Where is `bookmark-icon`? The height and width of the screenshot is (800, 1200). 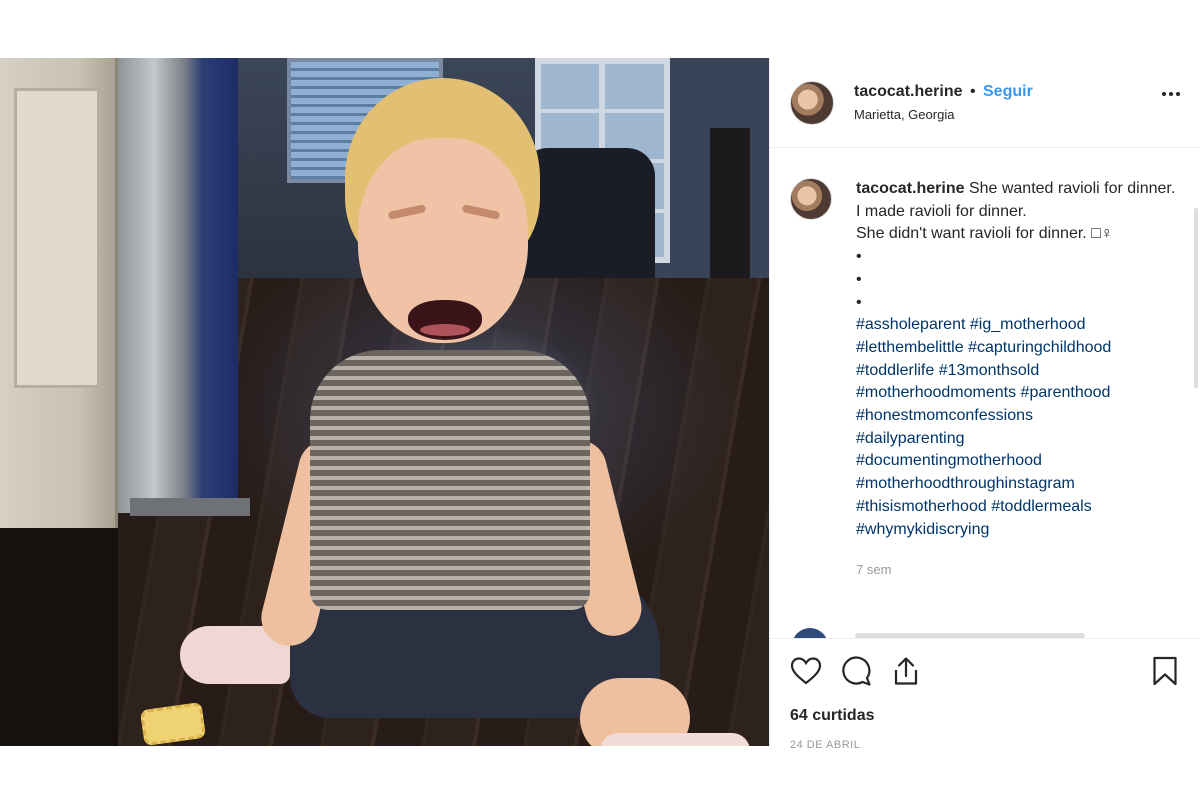
bookmark-icon is located at coordinates (1165, 671).